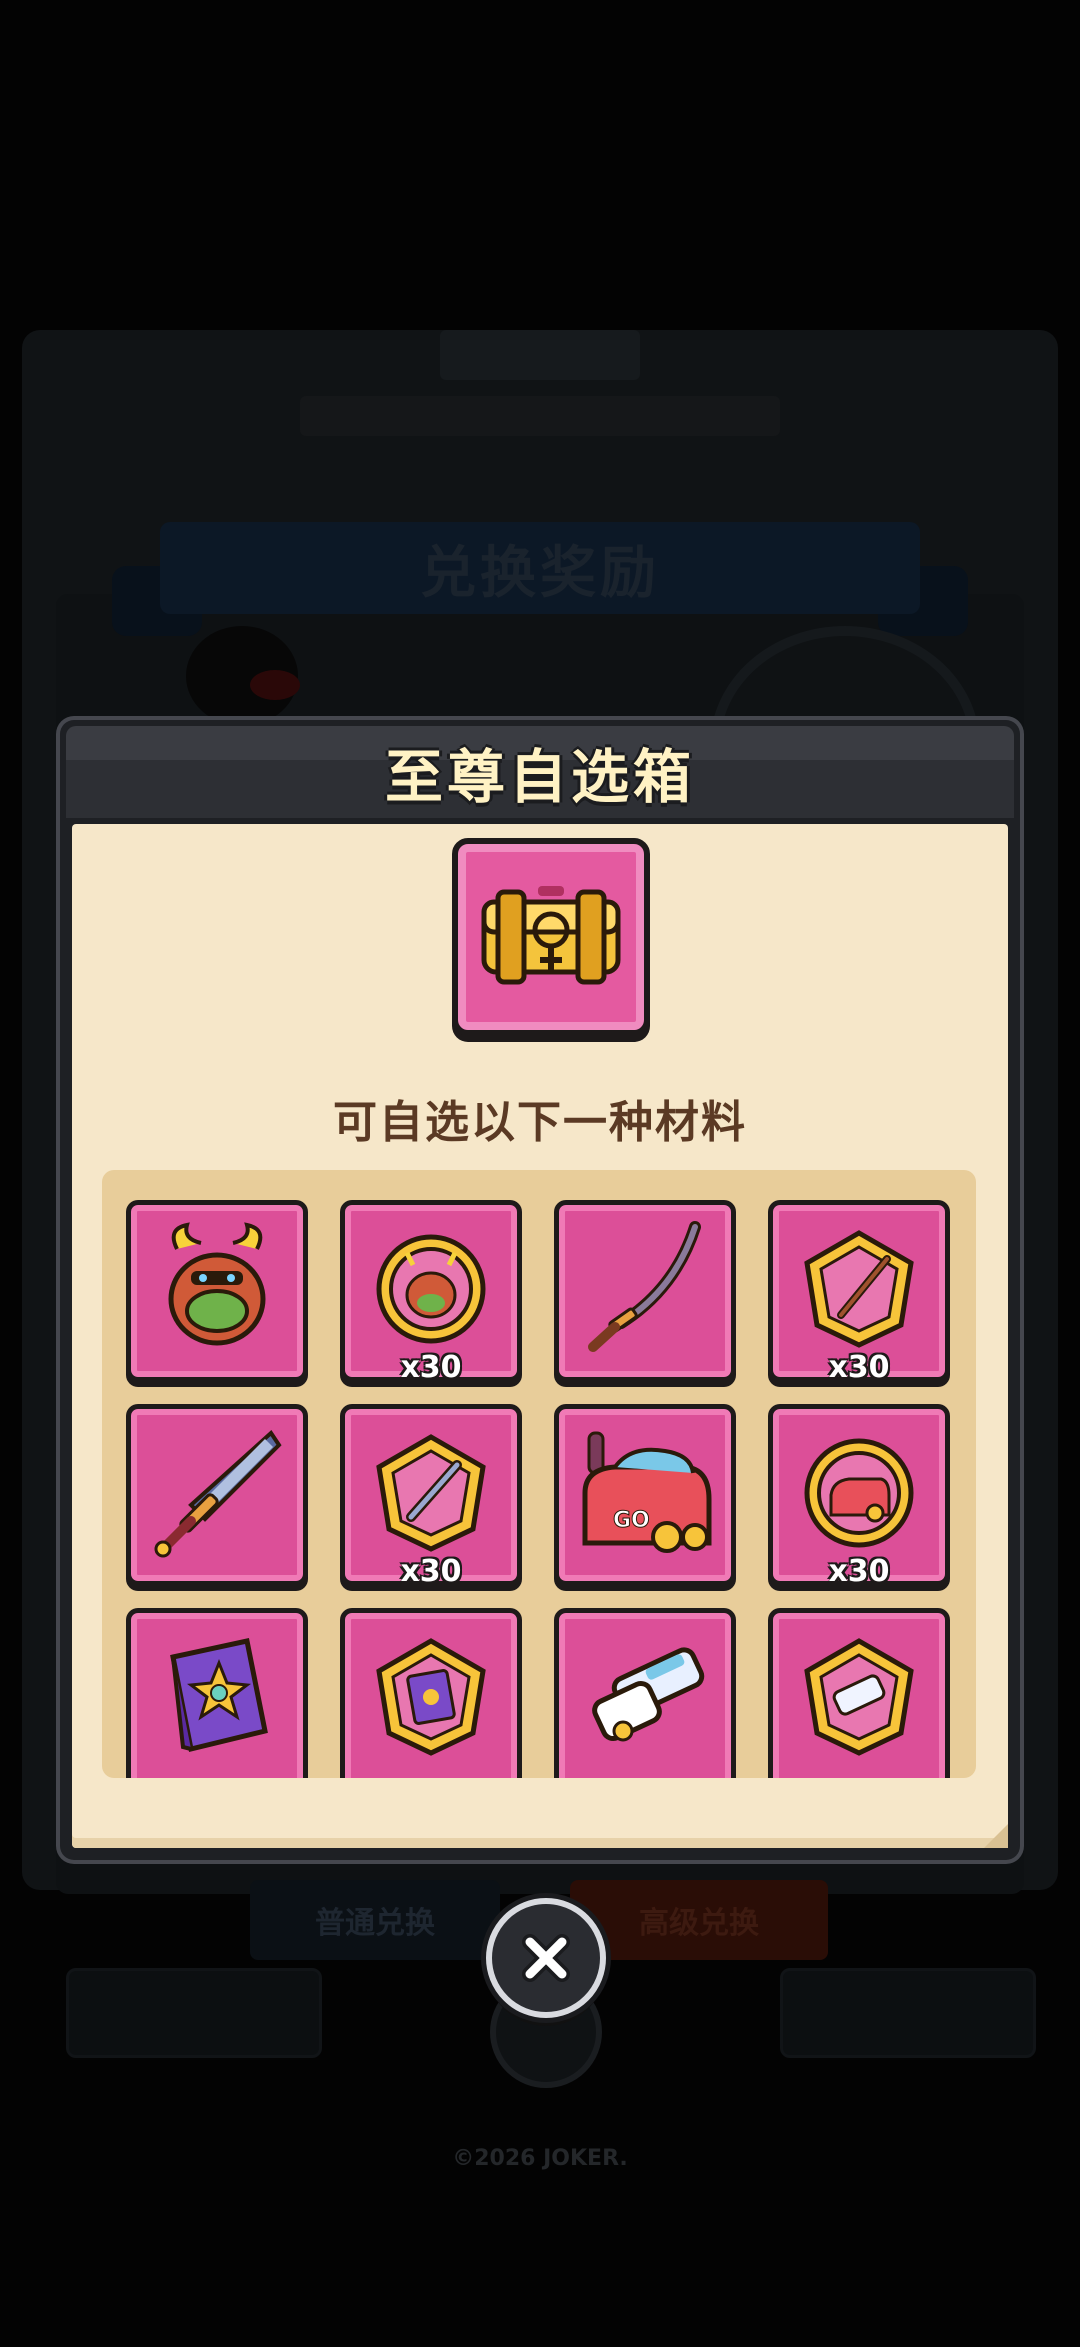  Describe the element at coordinates (219, 1695) in the screenshot. I see `spellbook-icon` at that location.